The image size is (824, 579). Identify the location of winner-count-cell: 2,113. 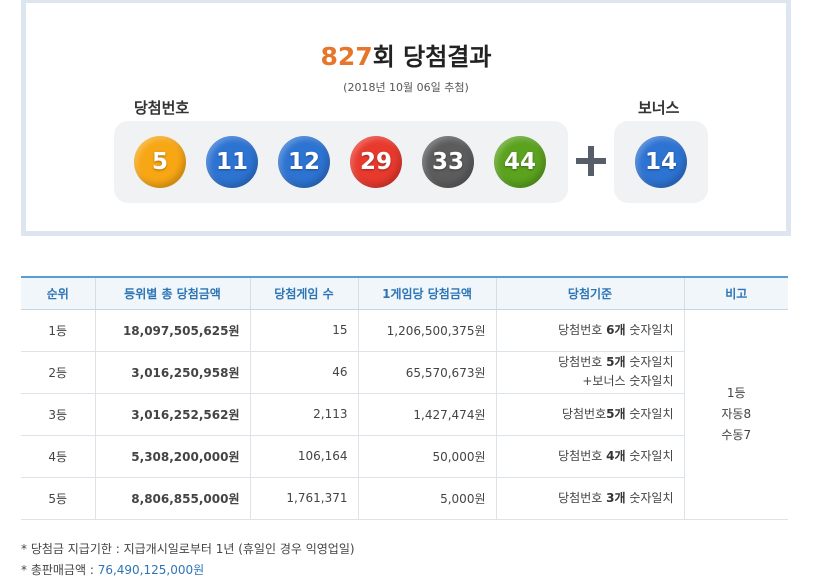
(303, 414).